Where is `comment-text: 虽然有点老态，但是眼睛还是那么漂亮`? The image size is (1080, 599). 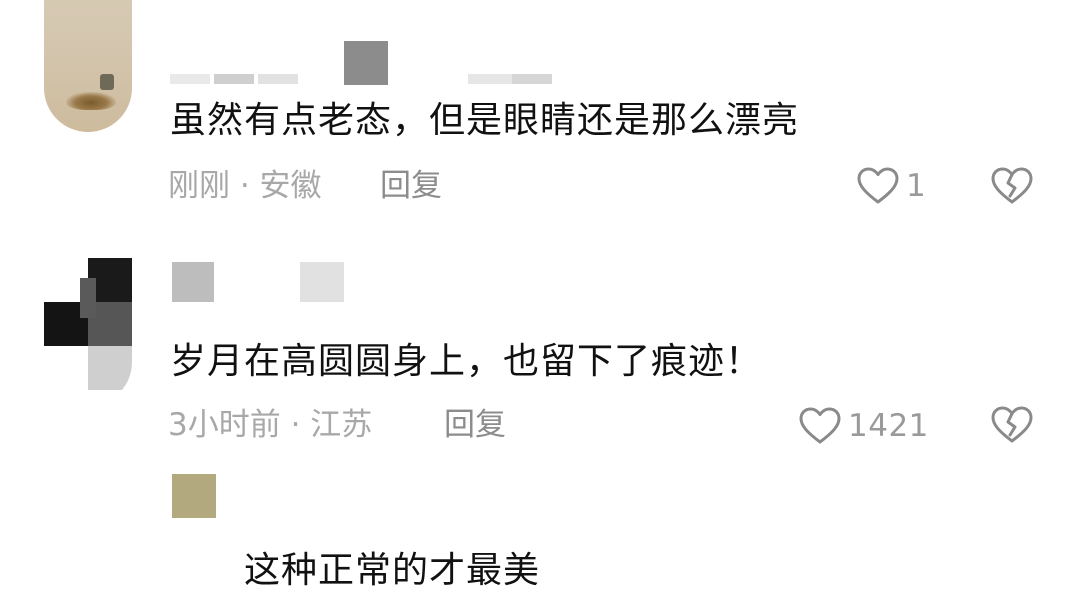
comment-text: 虽然有点老态，但是眼睛还是那么漂亮 is located at coordinates (485, 120).